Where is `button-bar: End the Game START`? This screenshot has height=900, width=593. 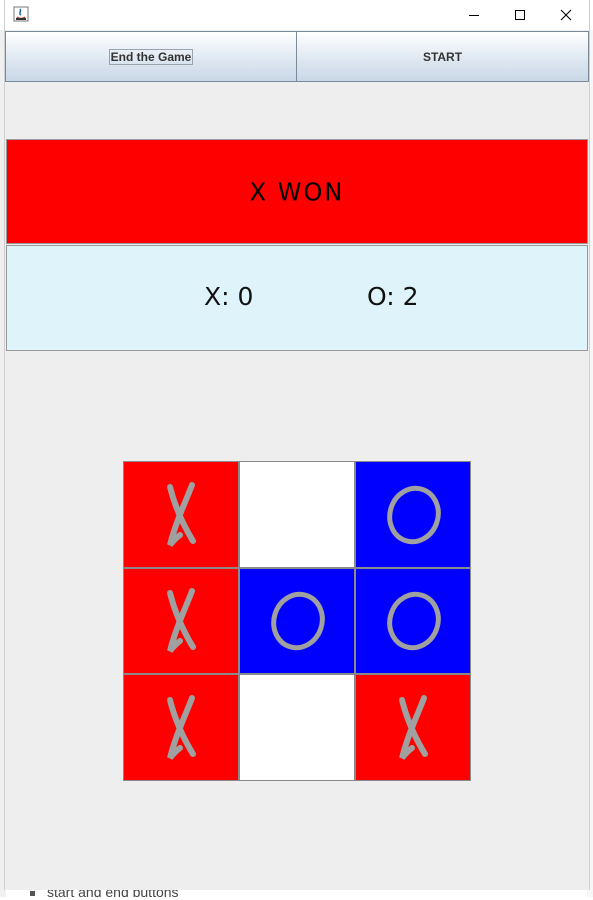
button-bar: End the Game START is located at coordinates (297, 56).